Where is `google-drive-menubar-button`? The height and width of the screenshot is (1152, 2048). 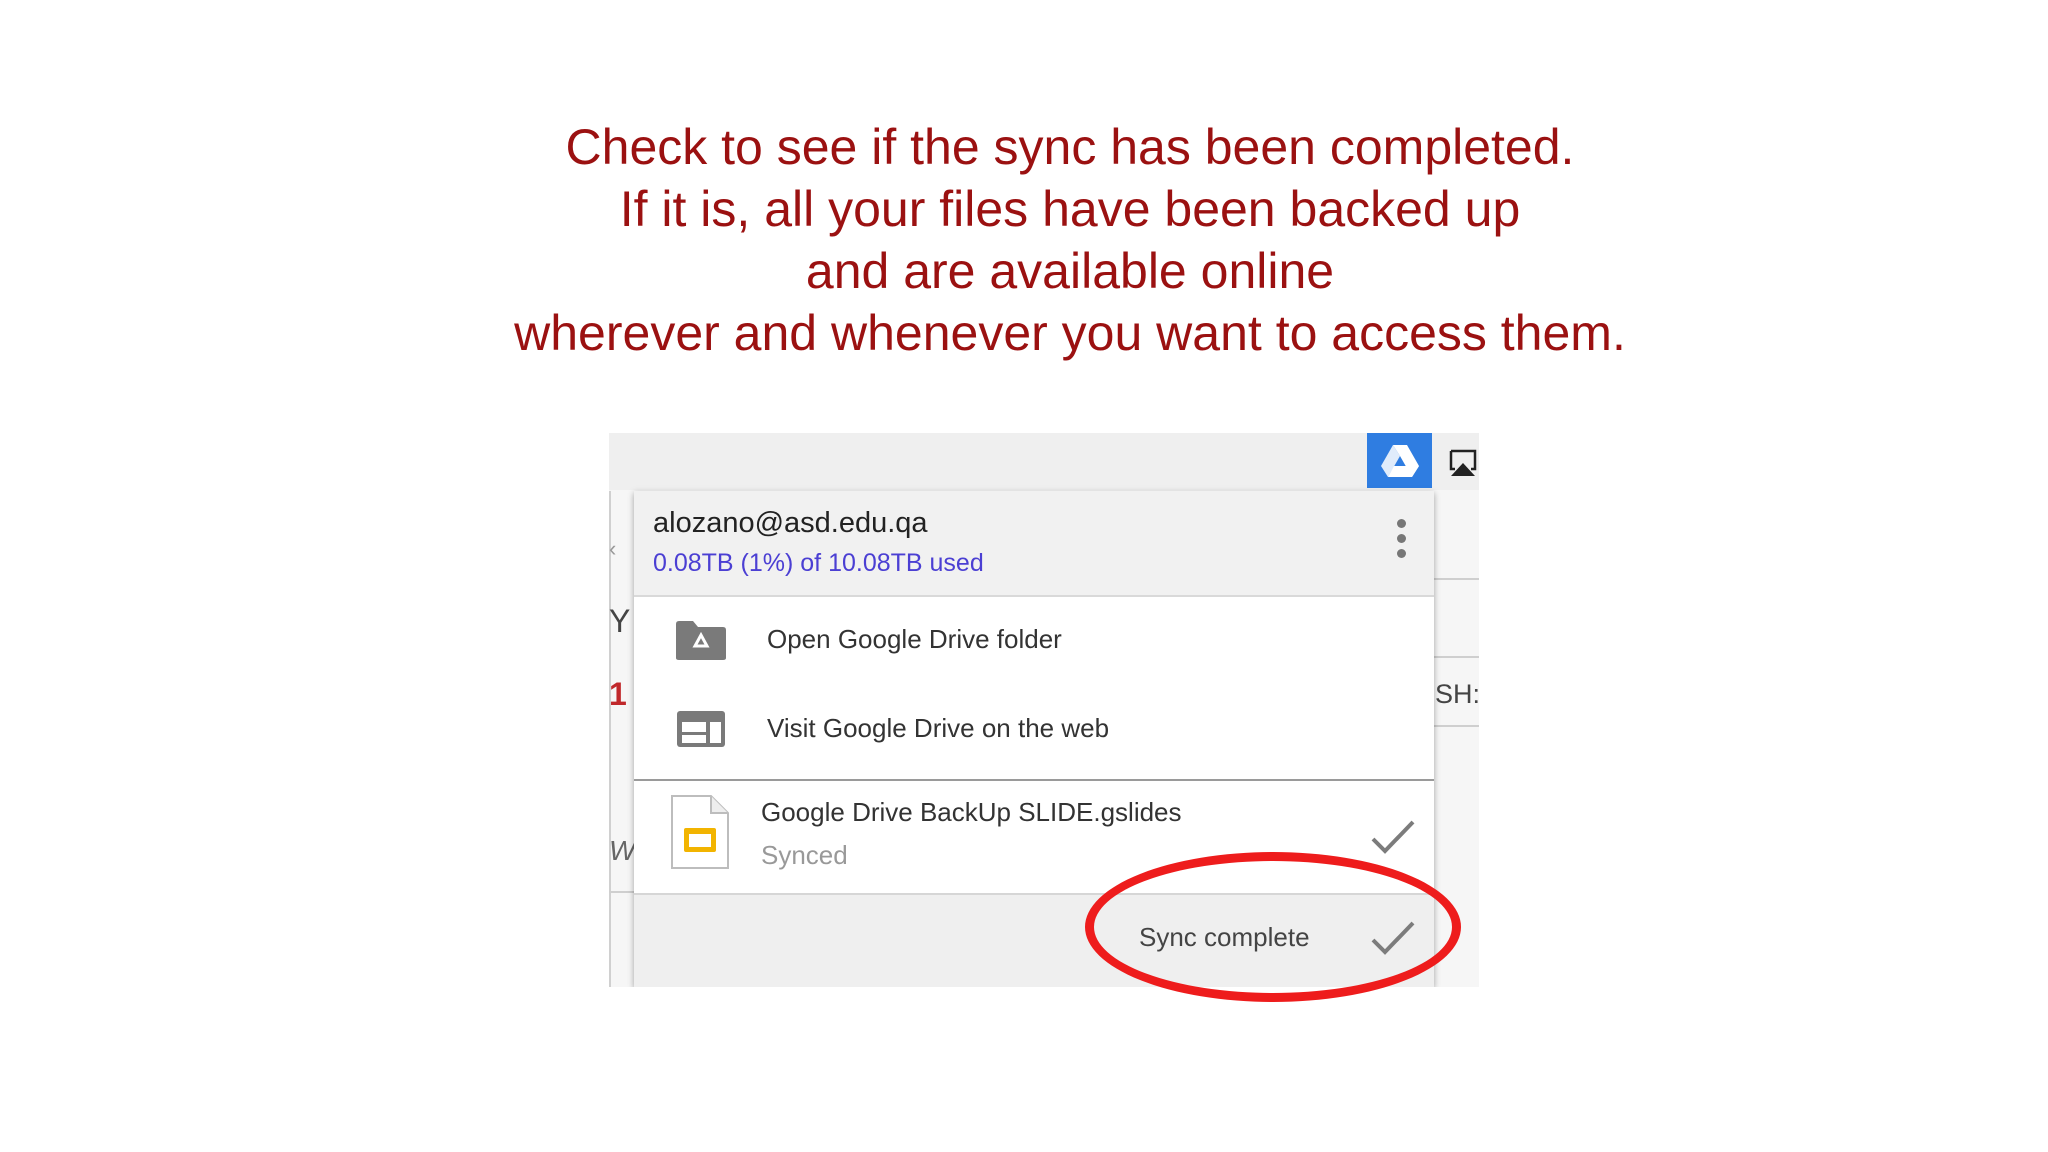 google-drive-menubar-button is located at coordinates (1399, 460).